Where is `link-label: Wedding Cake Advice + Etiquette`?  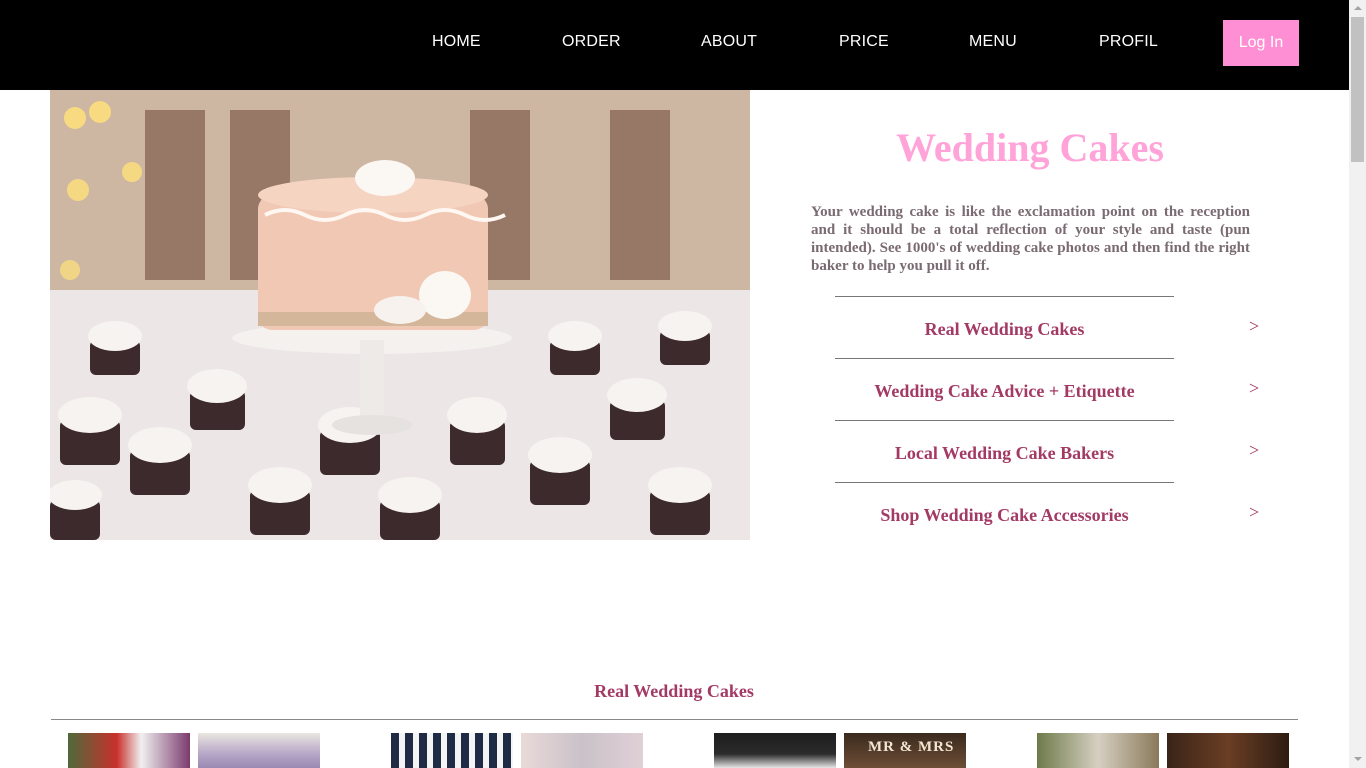 link-label: Wedding Cake Advice + Etiquette is located at coordinates (1004, 391).